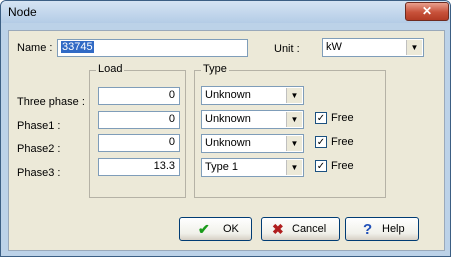  I want to click on cancel-label: Cancel, so click(309, 229).